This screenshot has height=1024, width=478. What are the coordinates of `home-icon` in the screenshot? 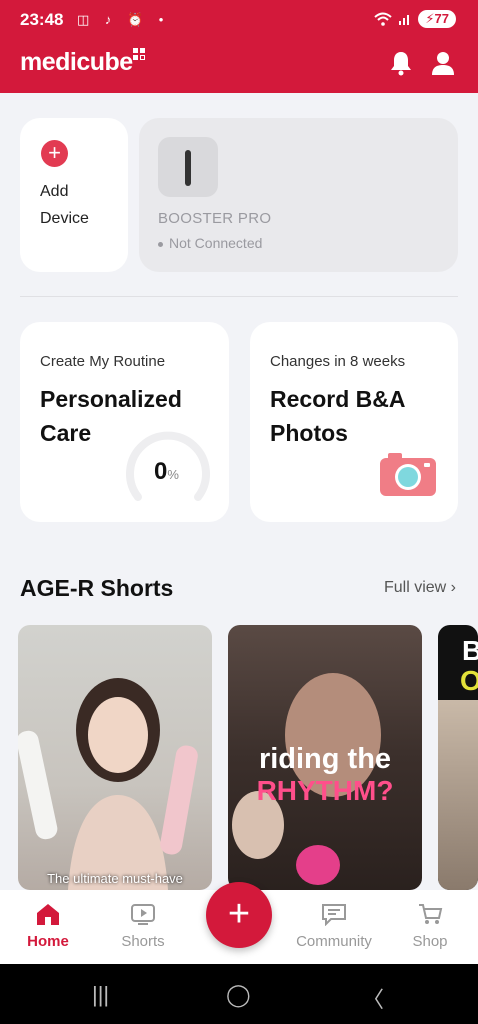 It's located at (48, 914).